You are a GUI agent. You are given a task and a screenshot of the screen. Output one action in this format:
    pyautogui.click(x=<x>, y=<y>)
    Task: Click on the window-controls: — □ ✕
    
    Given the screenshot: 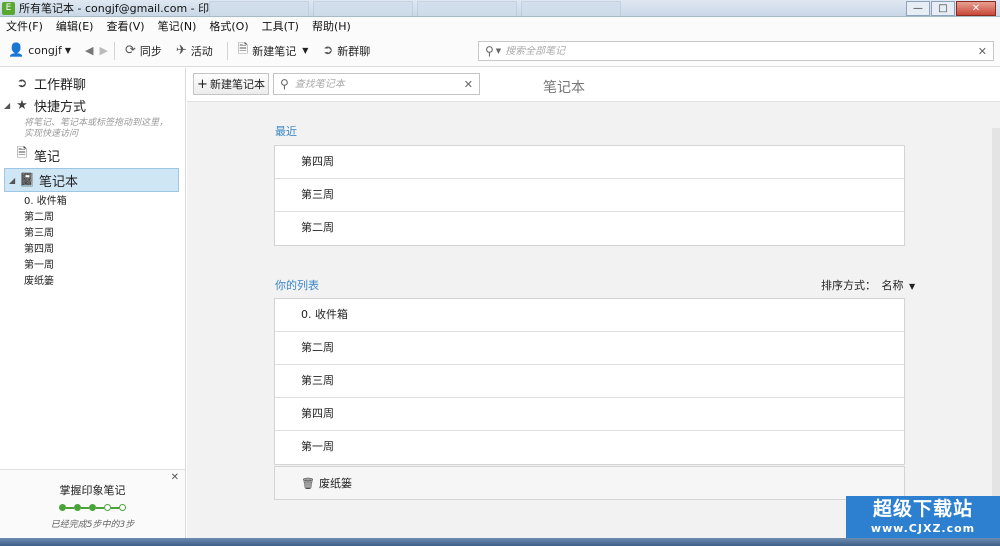 What is the action you would take?
    pyautogui.click(x=950, y=8)
    